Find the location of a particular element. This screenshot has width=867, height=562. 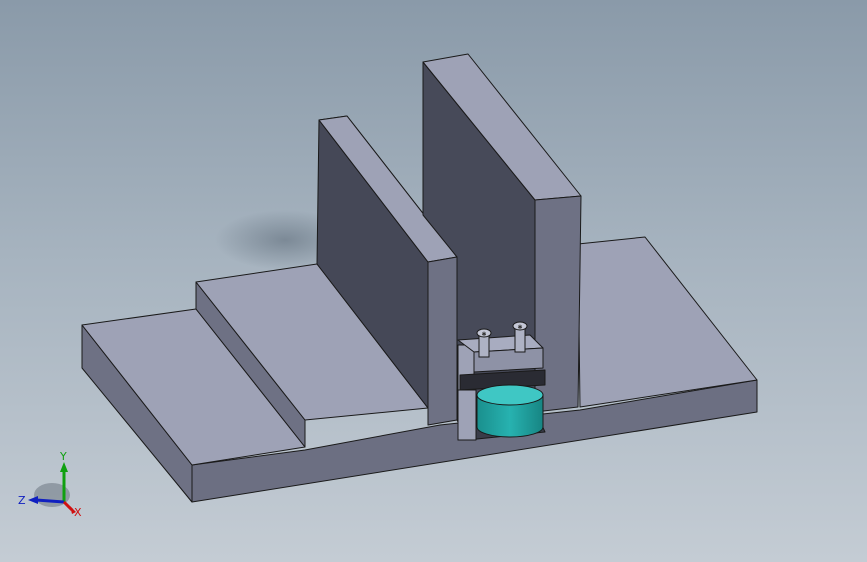

screw-right: ✱ is located at coordinates (520, 337).